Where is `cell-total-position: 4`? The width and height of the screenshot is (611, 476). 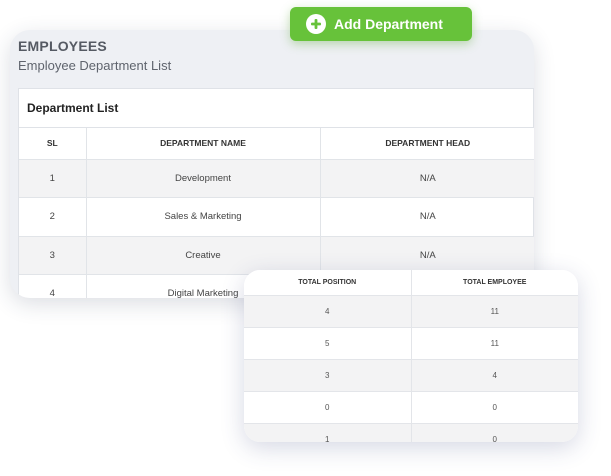 cell-total-position: 4 is located at coordinates (328, 311).